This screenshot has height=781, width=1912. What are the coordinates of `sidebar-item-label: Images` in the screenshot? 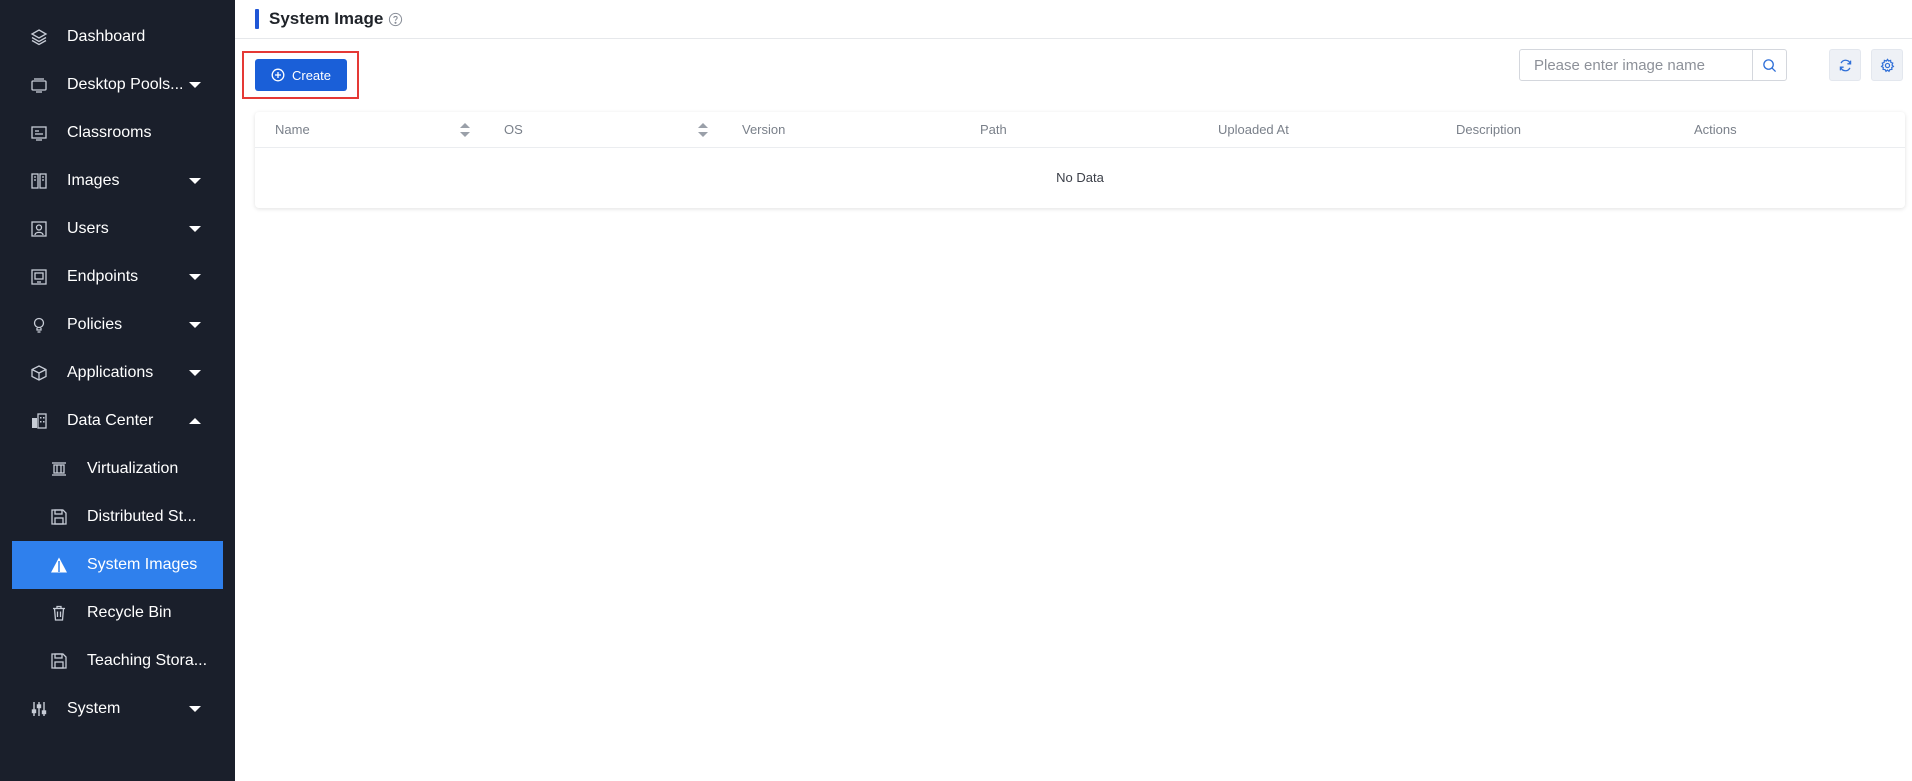 It's located at (93, 180).